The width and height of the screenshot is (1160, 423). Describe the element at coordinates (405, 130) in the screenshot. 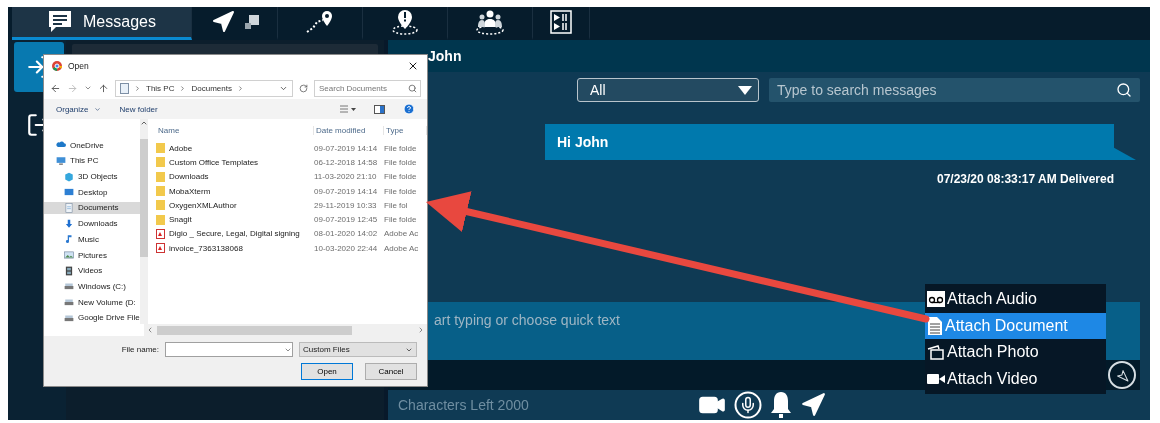

I see `column-header: Type` at that location.